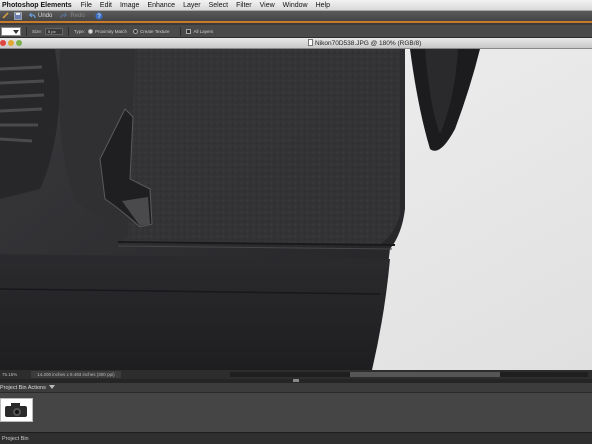 The image size is (592, 444). I want to click on redo-button: Redo, so click(77, 16).